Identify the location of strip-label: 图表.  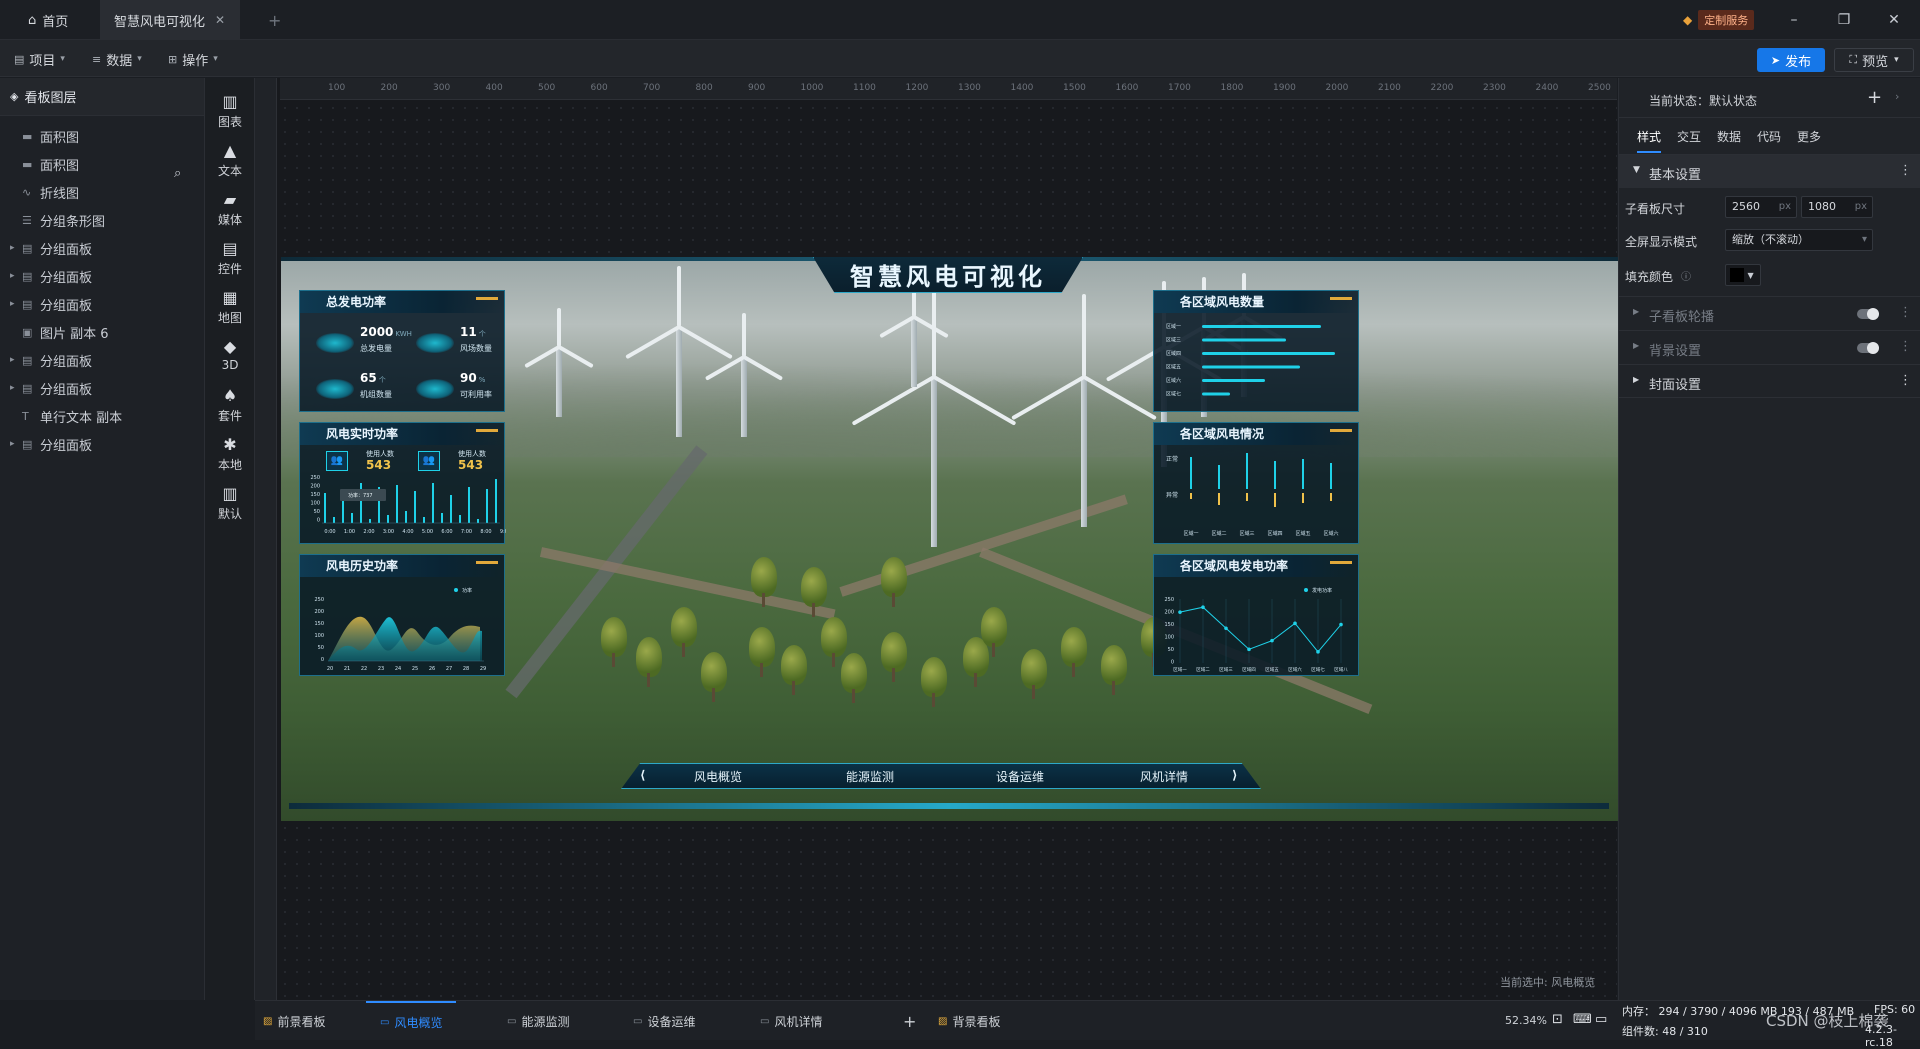
(229, 122).